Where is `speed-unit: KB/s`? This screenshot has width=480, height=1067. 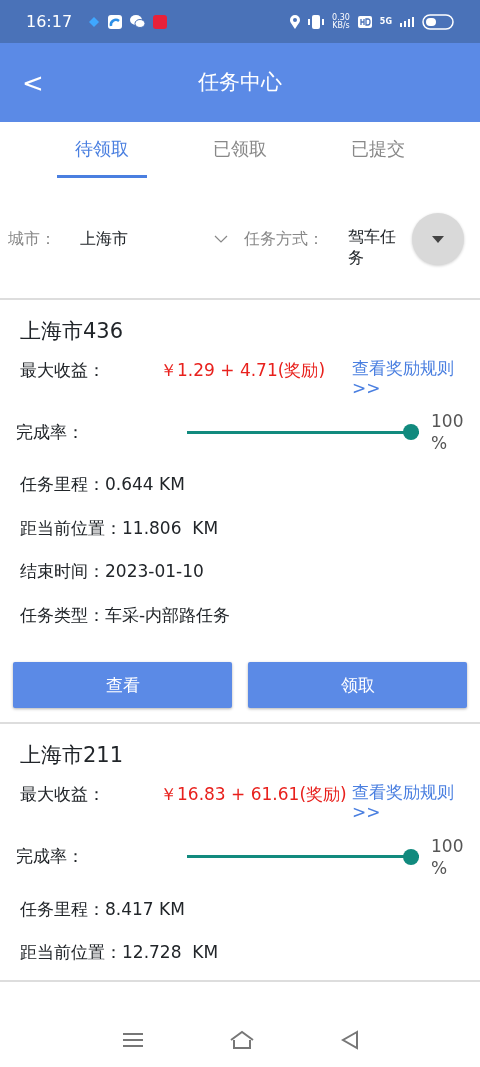 speed-unit: KB/s is located at coordinates (341, 25).